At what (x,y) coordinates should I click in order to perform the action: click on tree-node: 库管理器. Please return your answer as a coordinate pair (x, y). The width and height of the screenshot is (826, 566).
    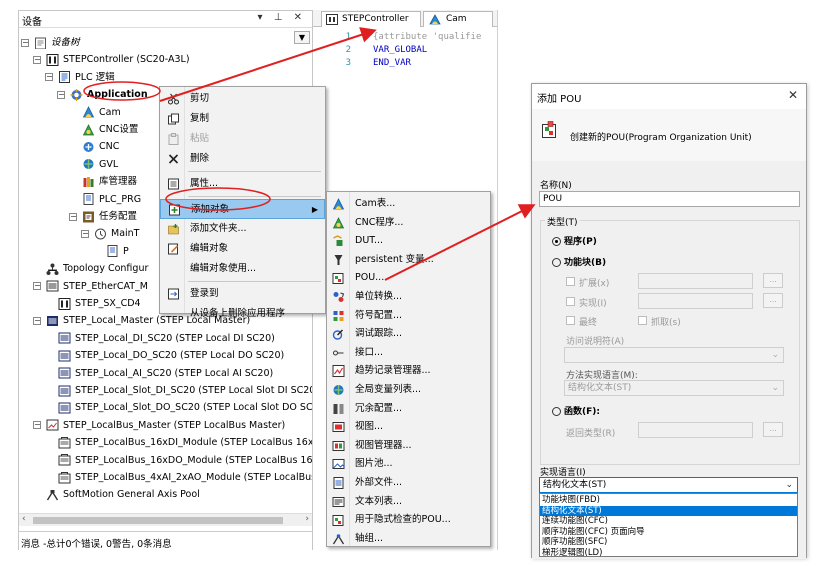
    Looking at the image, I should click on (103, 181).